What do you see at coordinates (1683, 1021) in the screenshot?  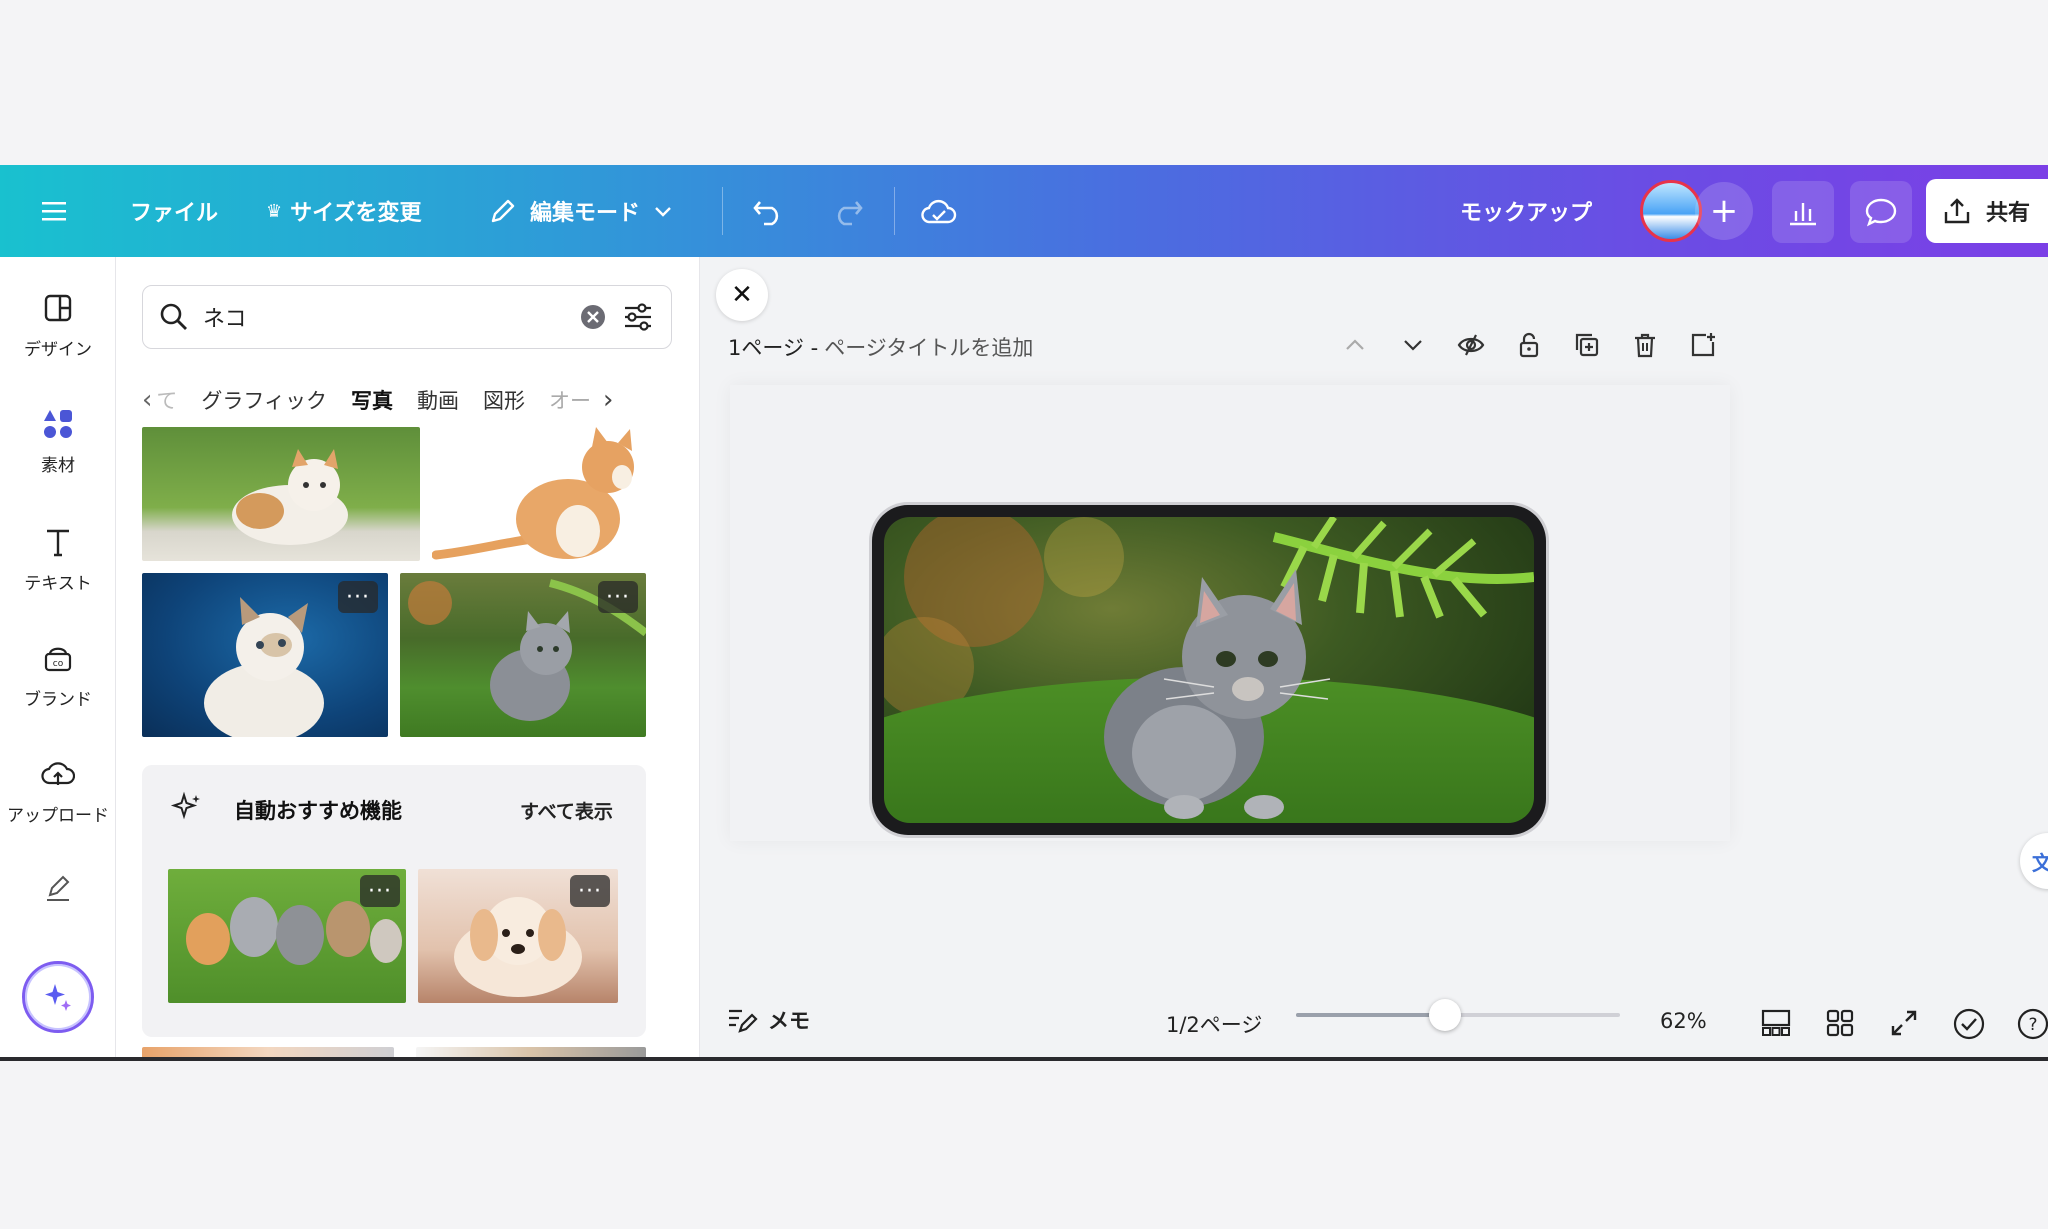 I see `zoom-value: 62%` at bounding box center [1683, 1021].